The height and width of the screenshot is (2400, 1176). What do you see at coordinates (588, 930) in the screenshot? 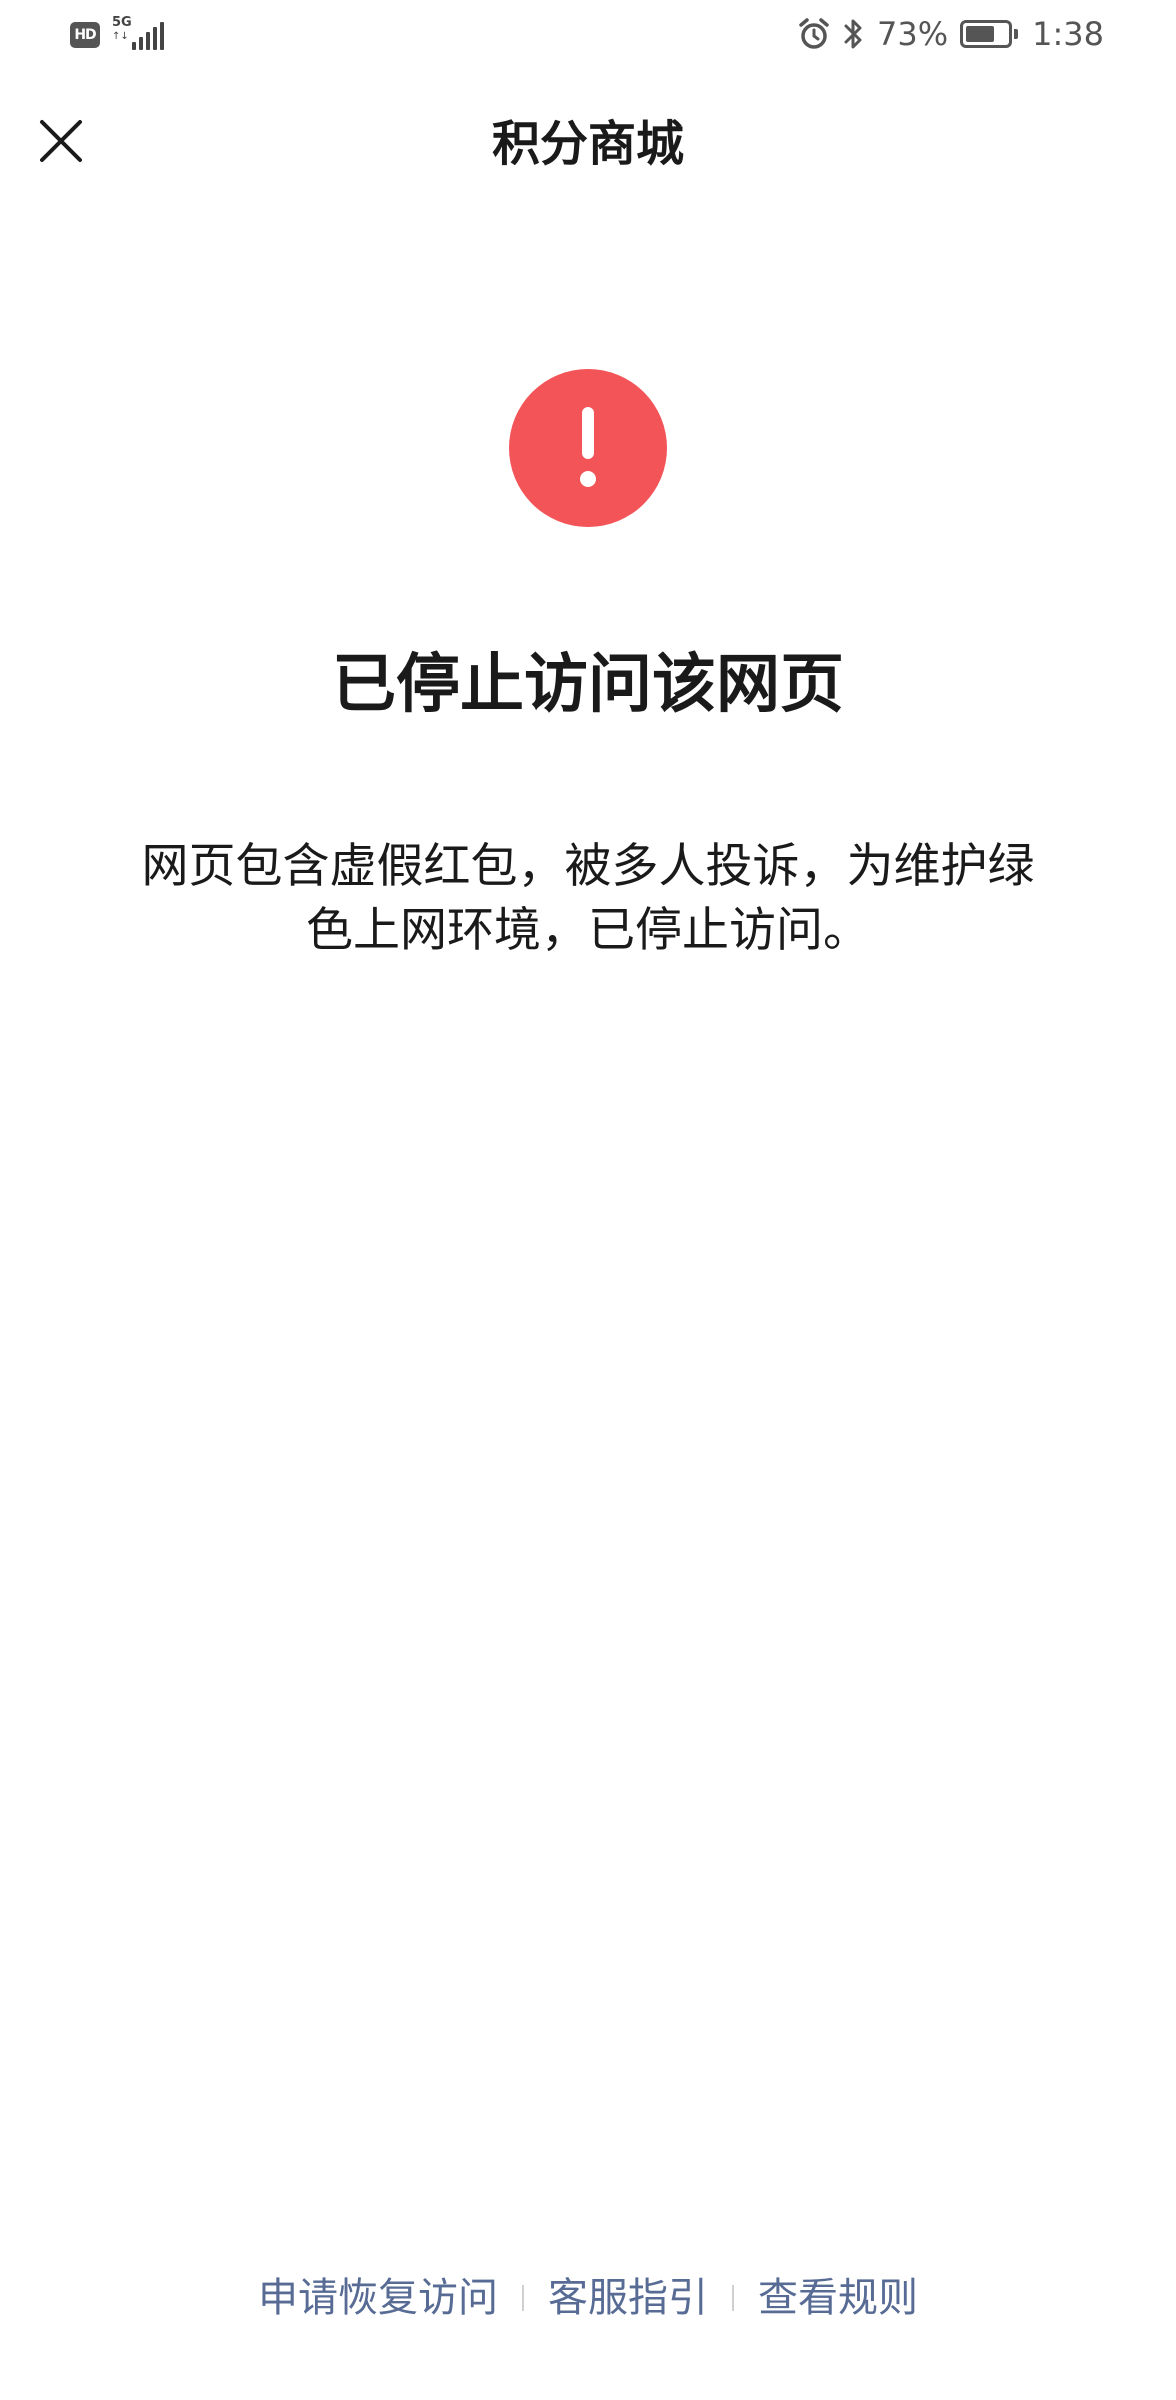
I see `description-line-2: 色上网环境，已停止访问。` at bounding box center [588, 930].